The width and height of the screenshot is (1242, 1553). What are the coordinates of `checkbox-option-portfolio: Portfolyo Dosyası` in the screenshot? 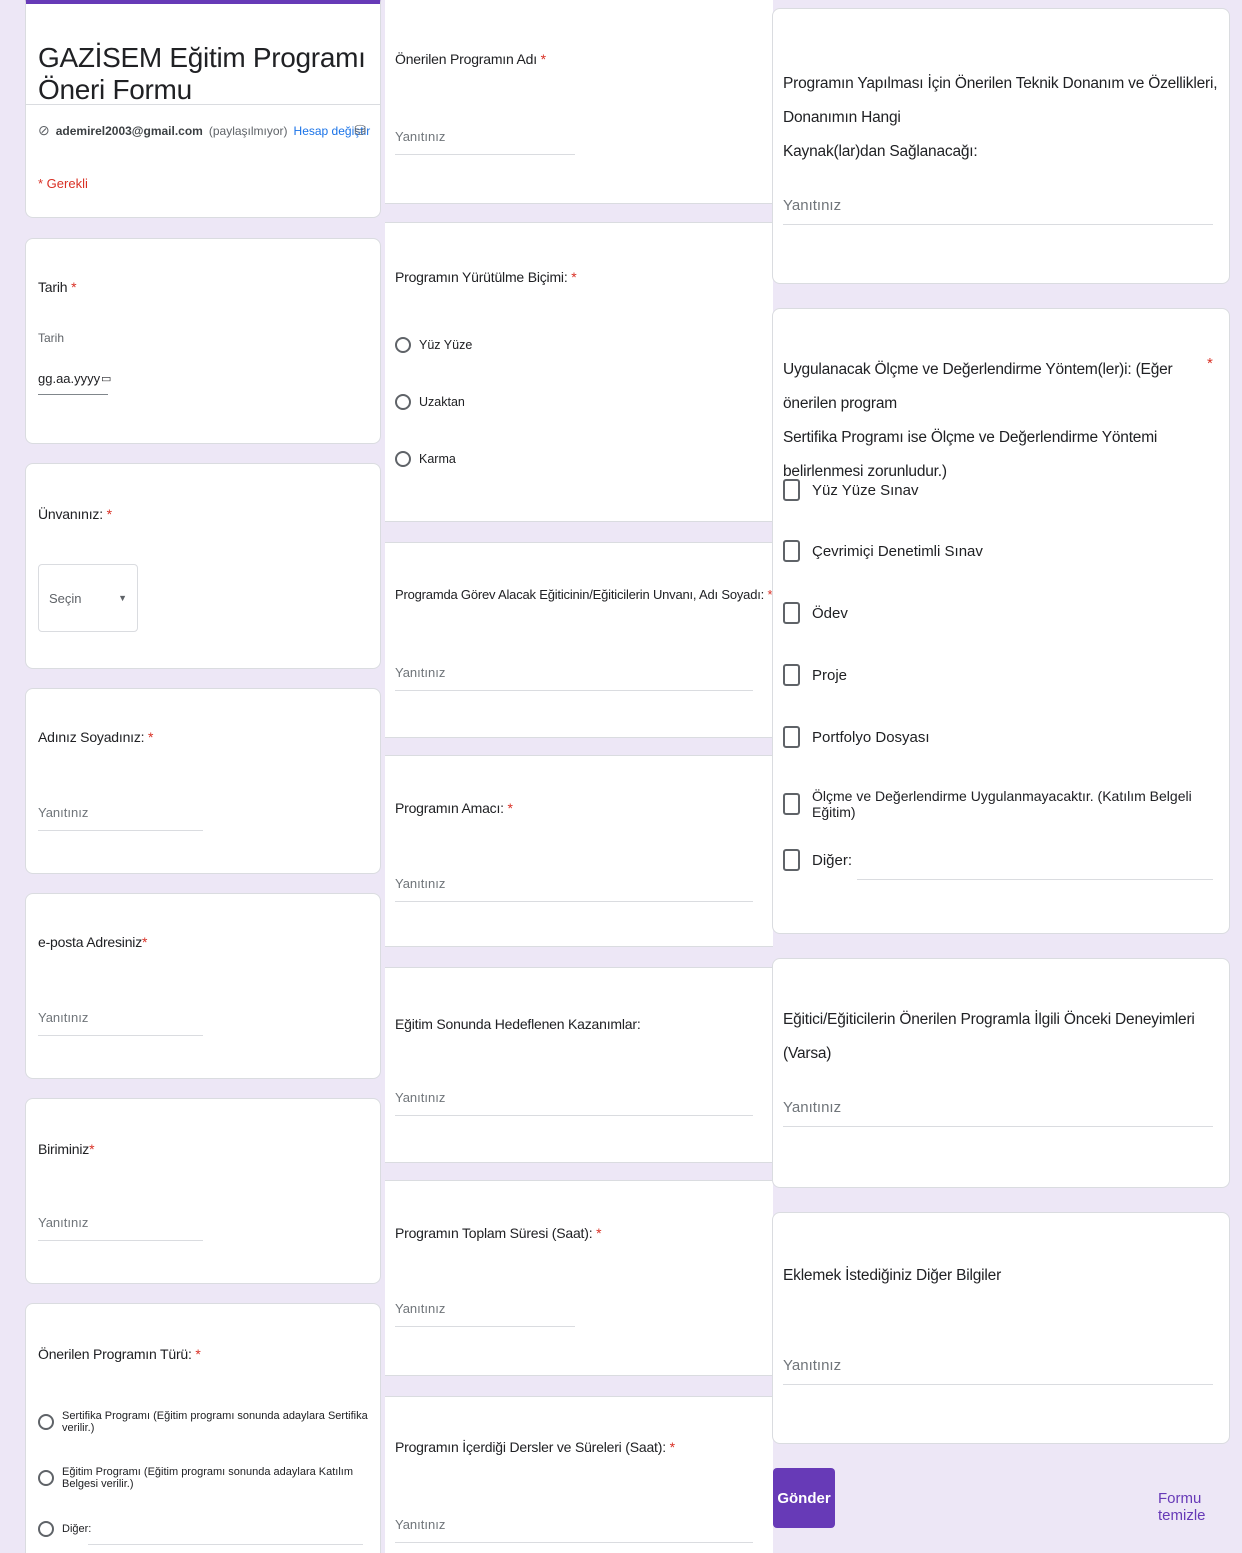 It's located at (856, 737).